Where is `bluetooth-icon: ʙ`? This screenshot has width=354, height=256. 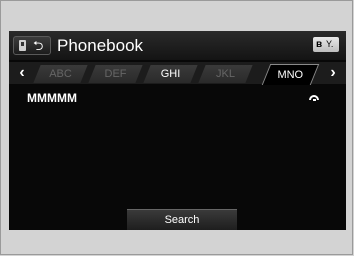 bluetooth-icon: ʙ is located at coordinates (319, 44).